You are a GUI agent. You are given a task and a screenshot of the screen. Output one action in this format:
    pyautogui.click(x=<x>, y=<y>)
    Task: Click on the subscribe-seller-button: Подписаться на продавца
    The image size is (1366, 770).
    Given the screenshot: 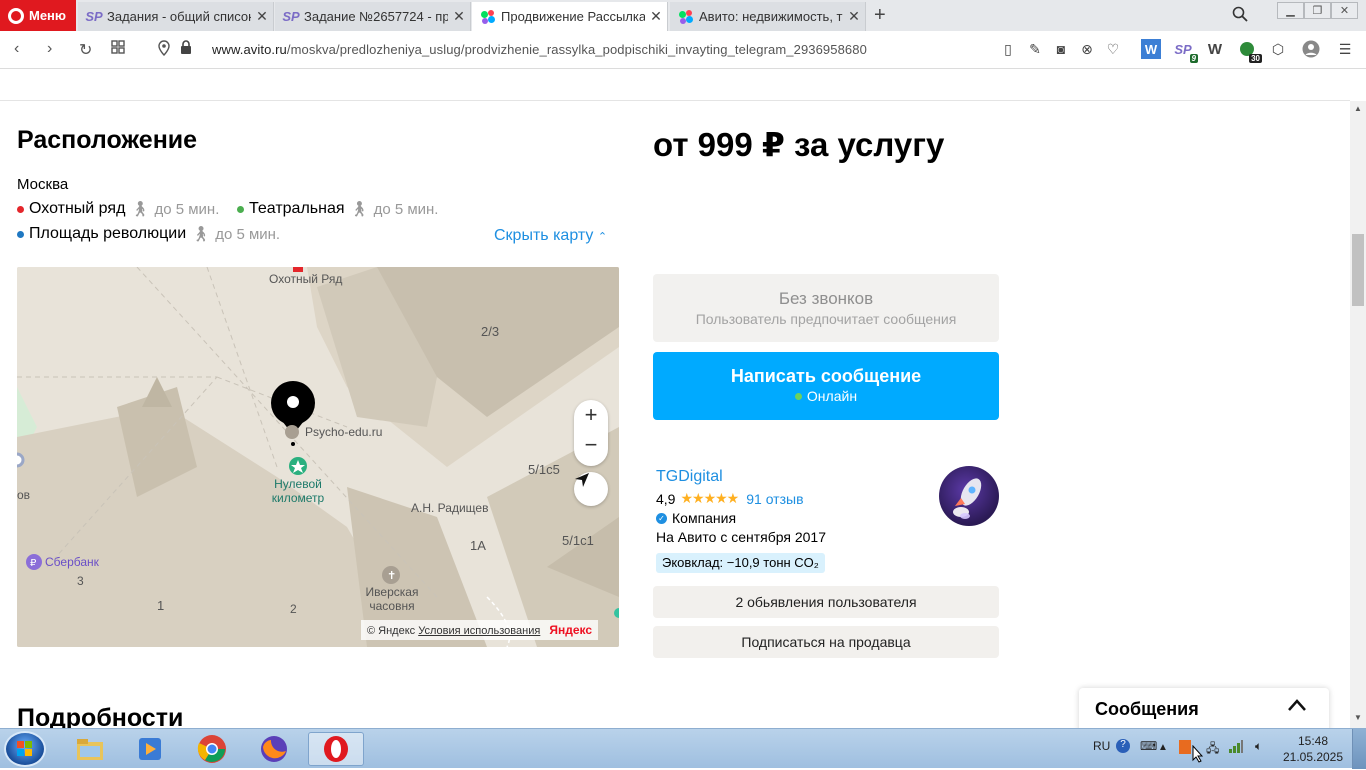 What is the action you would take?
    pyautogui.click(x=826, y=642)
    